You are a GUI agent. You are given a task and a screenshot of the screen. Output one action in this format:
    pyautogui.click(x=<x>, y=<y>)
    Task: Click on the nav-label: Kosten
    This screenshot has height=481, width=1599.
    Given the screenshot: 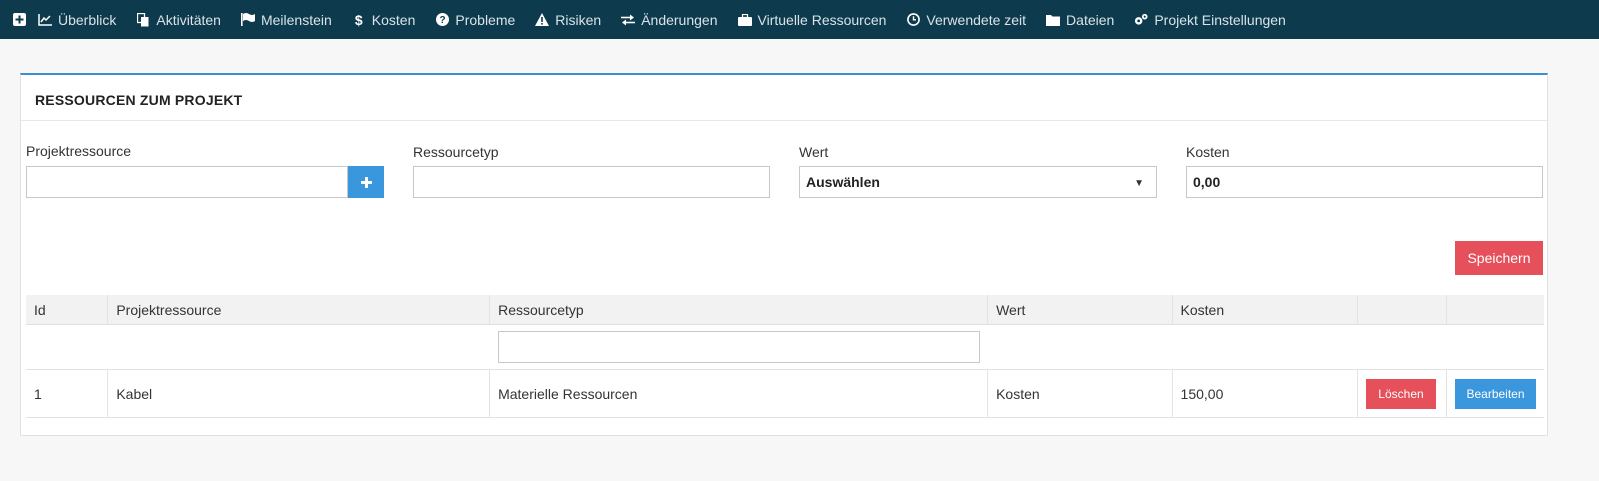 What is the action you would take?
    pyautogui.click(x=393, y=19)
    